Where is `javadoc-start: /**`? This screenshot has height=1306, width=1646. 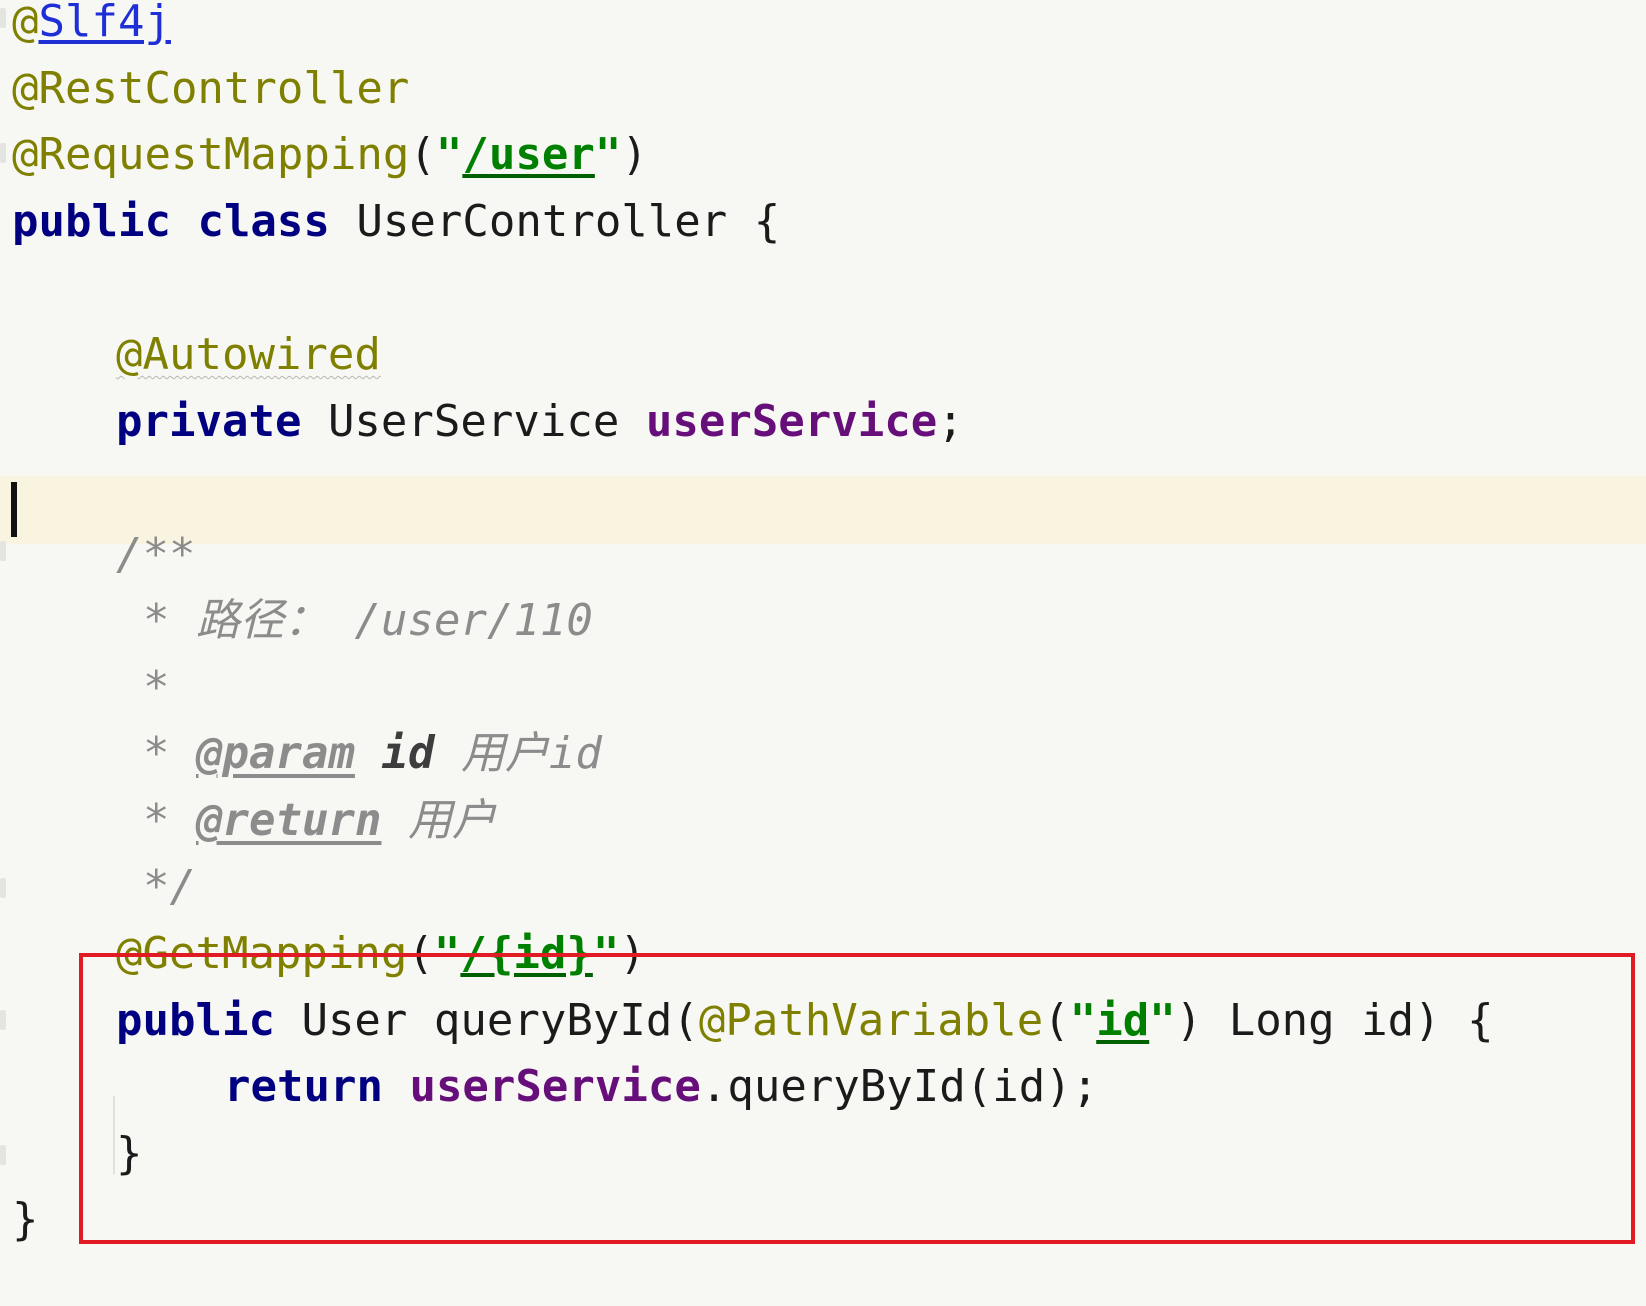 javadoc-start: /** is located at coordinates (156, 554).